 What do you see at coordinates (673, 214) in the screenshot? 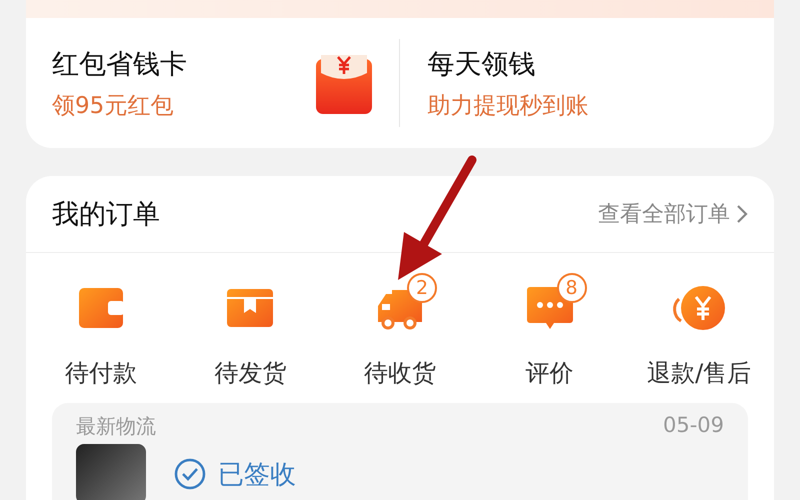
I see `view-all-link: 查看全部订单` at bounding box center [673, 214].